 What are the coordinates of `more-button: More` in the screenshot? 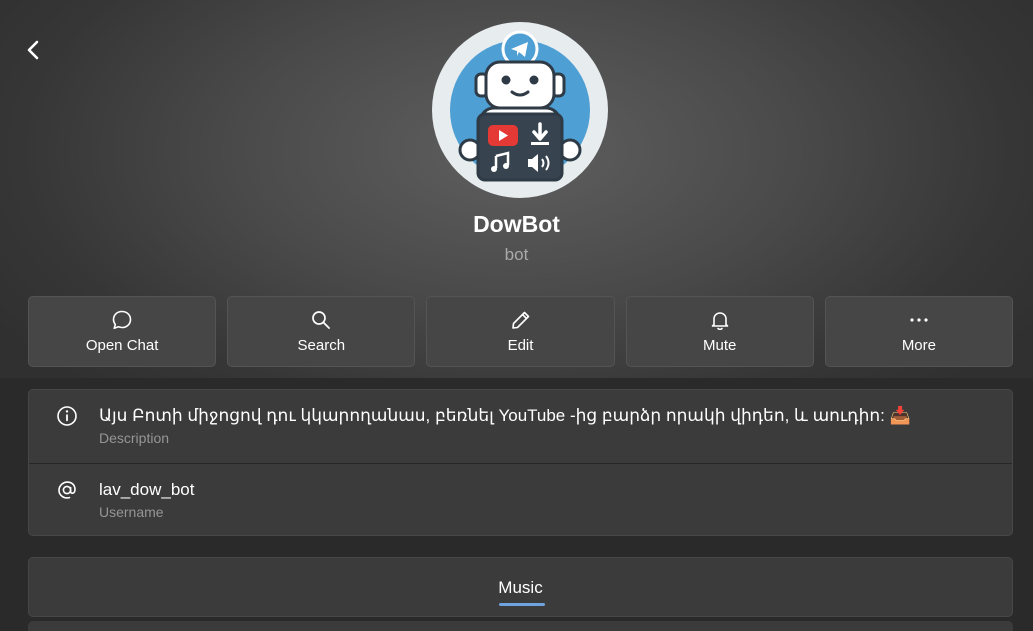 It's located at (919, 331).